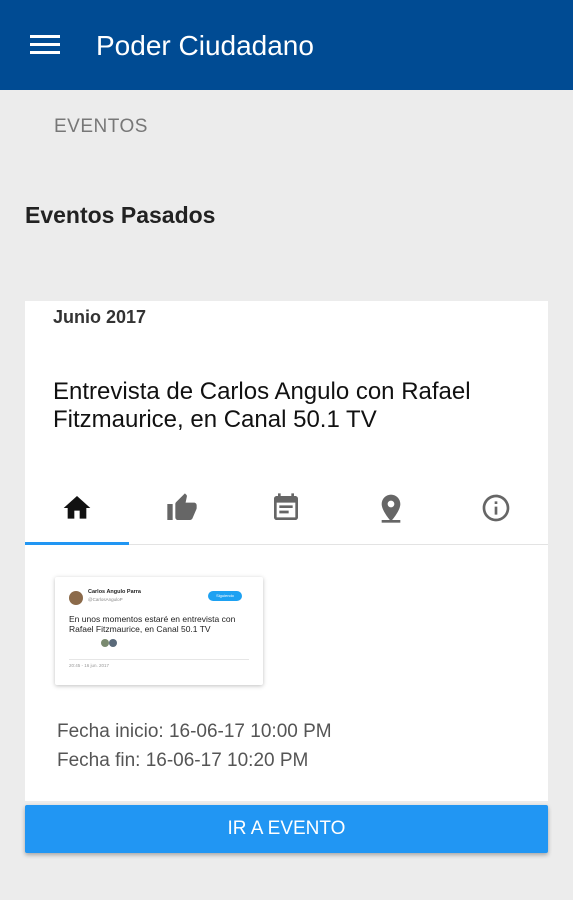  I want to click on tab-like, so click(182, 508).